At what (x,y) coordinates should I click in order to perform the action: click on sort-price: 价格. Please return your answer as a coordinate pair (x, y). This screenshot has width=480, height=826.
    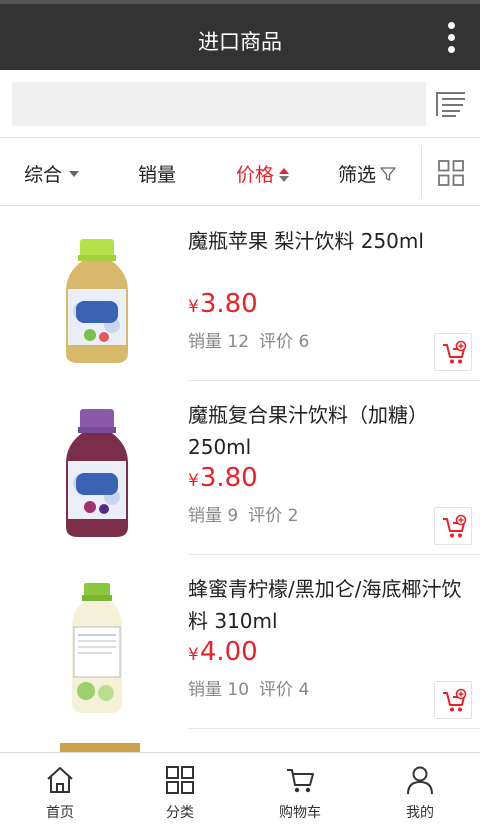
    Looking at the image, I should click on (263, 173).